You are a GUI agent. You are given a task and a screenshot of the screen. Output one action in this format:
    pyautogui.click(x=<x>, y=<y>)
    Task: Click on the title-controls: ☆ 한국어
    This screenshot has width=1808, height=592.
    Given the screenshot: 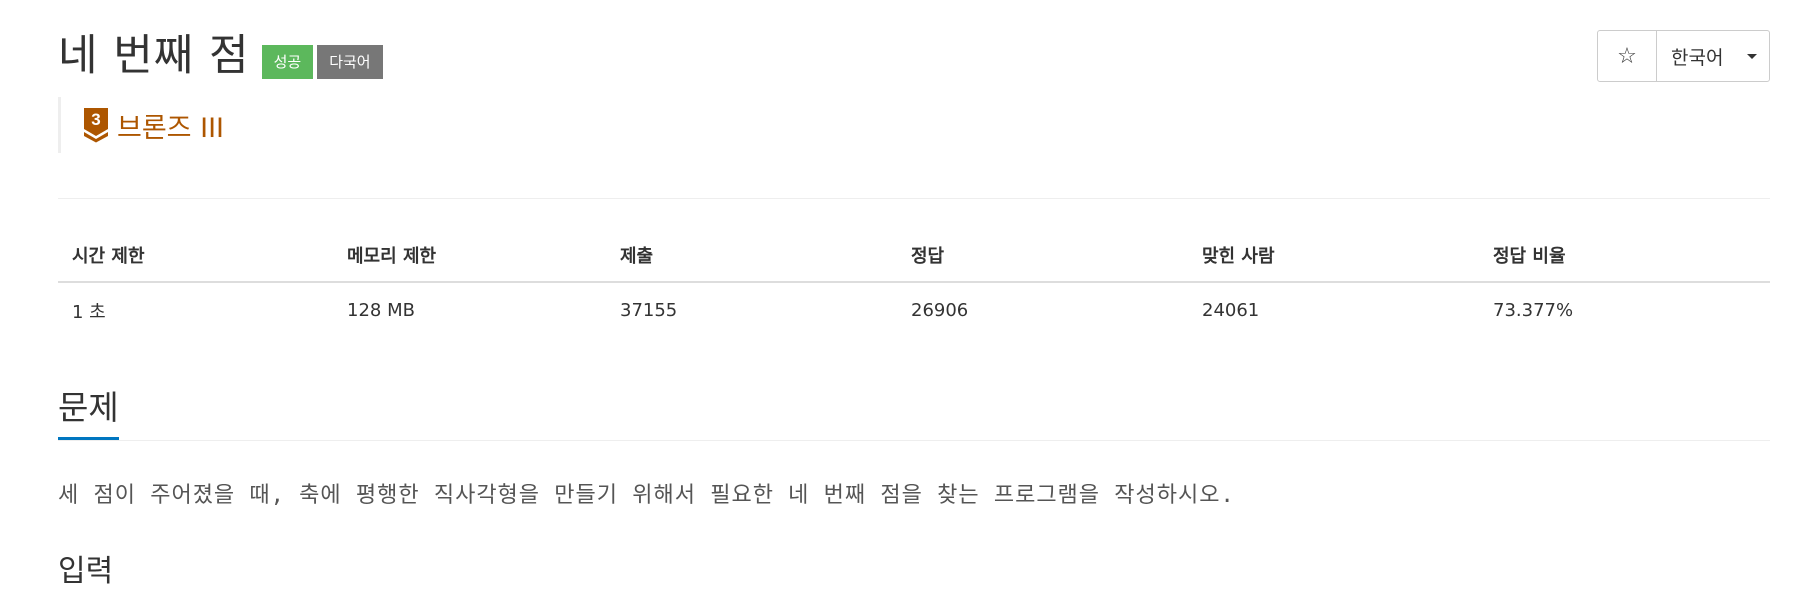 What is the action you would take?
    pyautogui.click(x=1683, y=56)
    